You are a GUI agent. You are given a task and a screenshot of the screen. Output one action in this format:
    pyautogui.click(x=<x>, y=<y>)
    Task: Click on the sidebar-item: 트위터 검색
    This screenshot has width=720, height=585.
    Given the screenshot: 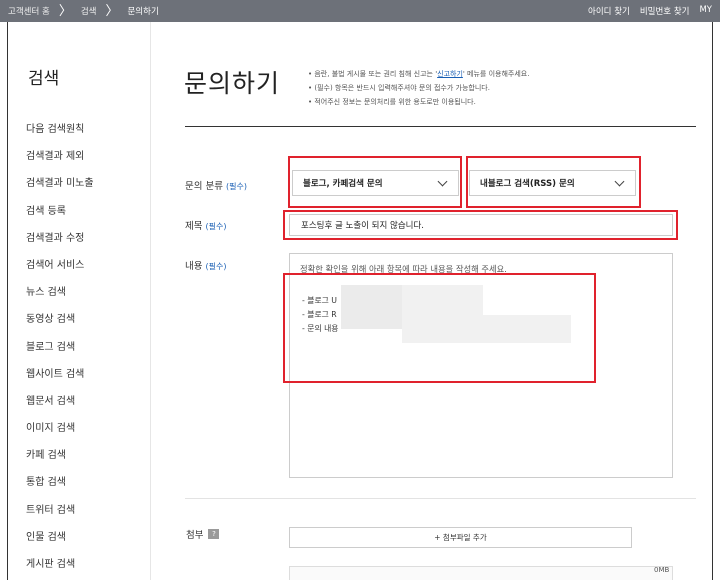 What is the action you would take?
    pyautogui.click(x=60, y=517)
    